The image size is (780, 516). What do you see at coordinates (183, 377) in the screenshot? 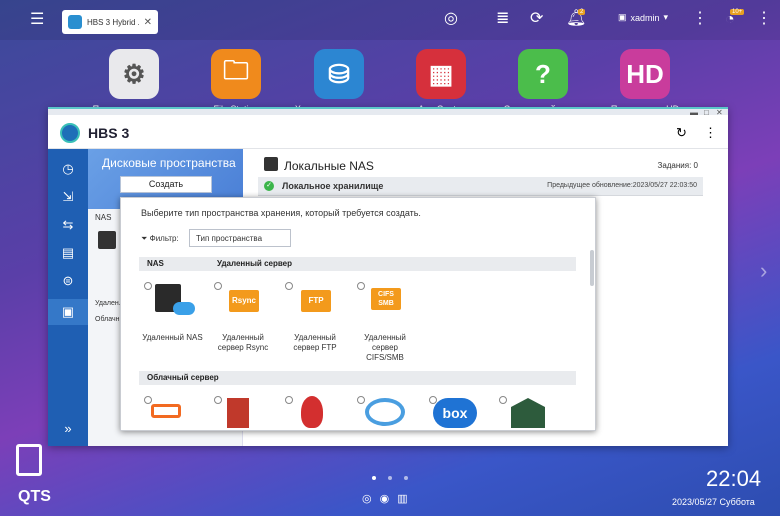
I see `section-cloud: Облачный сервер` at bounding box center [183, 377].